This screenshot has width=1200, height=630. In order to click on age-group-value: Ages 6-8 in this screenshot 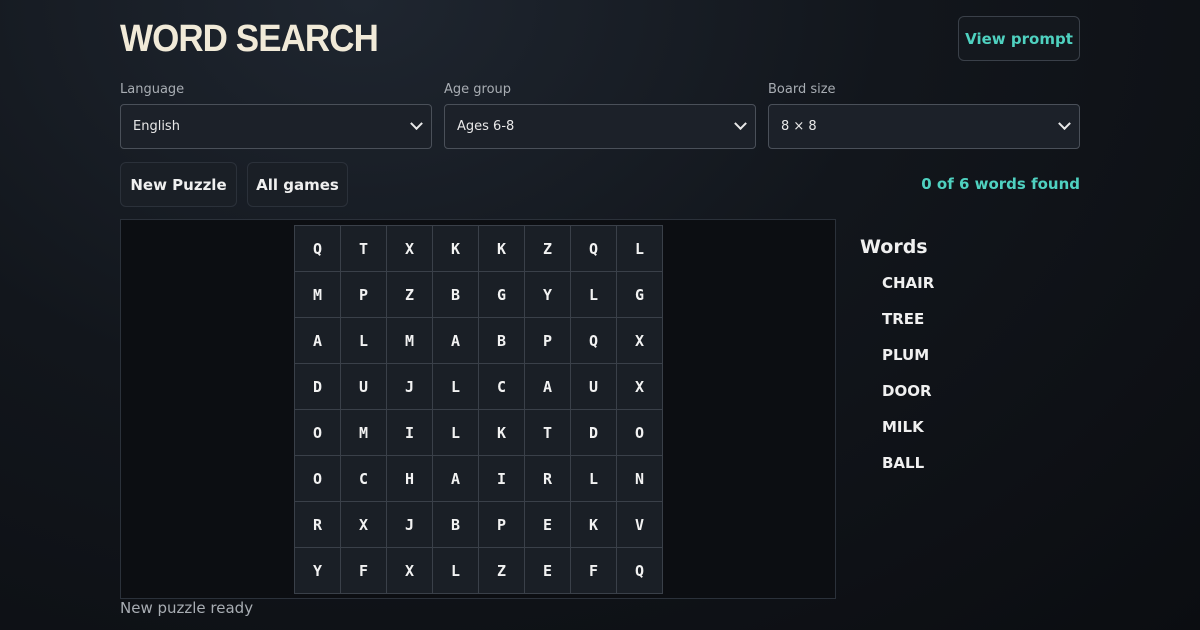, I will do `click(486, 126)`.